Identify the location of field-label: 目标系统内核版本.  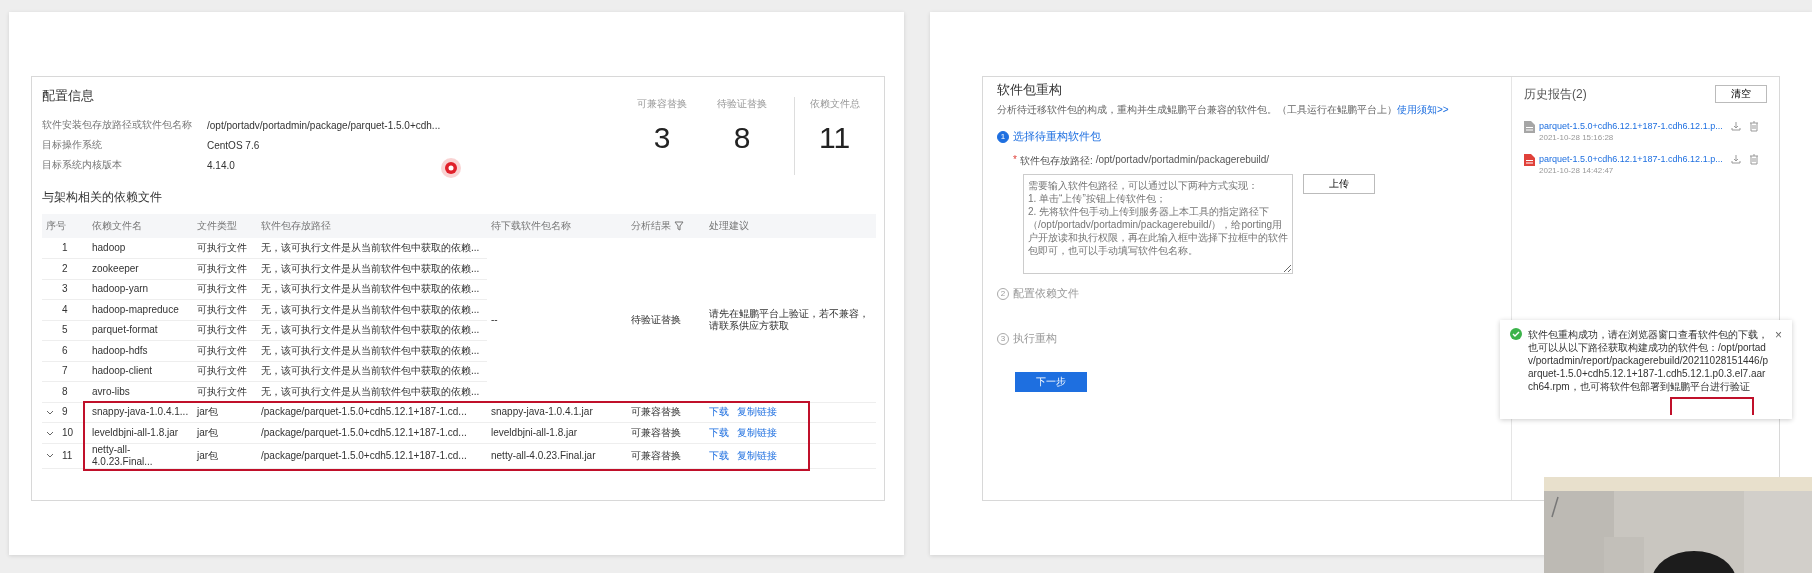
(82, 165).